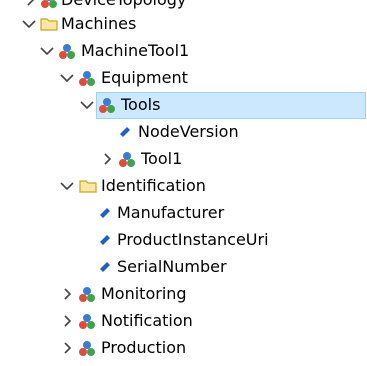  I want to click on tree-item-monitoring: Monitoring, so click(183, 294).